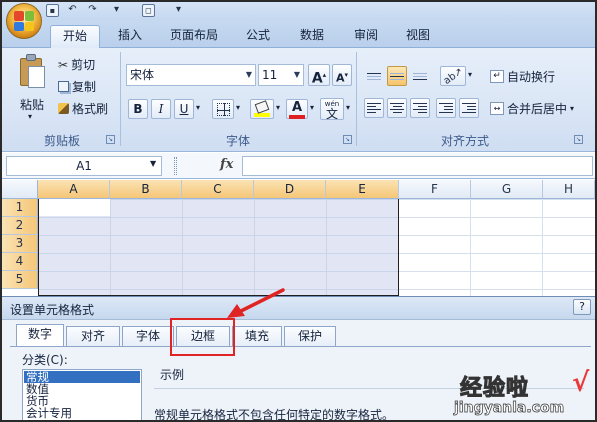  I want to click on dialog-titlebar: 设置单元格格式, so click(298, 308).